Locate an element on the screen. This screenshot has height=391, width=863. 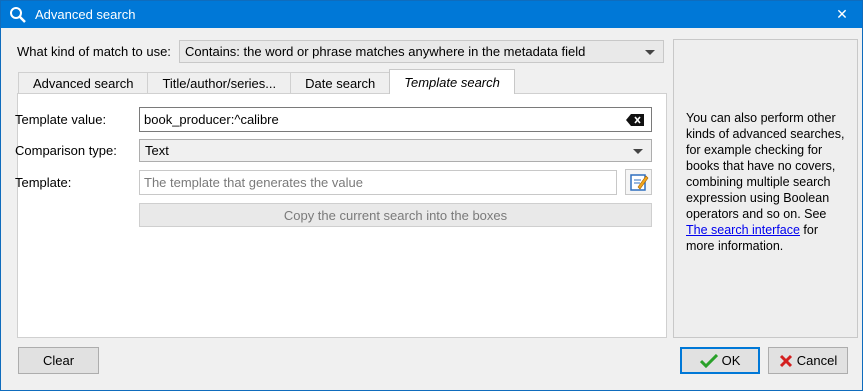
window-title: Advanced search is located at coordinates (85, 14).